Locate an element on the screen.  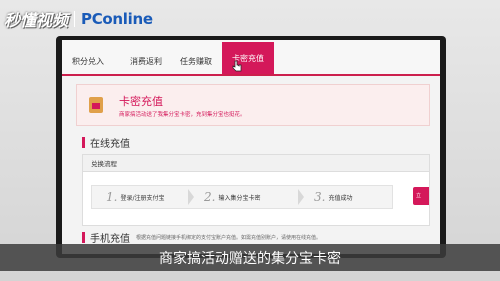
tab-label: 积分兑入 is located at coordinates (88, 61).